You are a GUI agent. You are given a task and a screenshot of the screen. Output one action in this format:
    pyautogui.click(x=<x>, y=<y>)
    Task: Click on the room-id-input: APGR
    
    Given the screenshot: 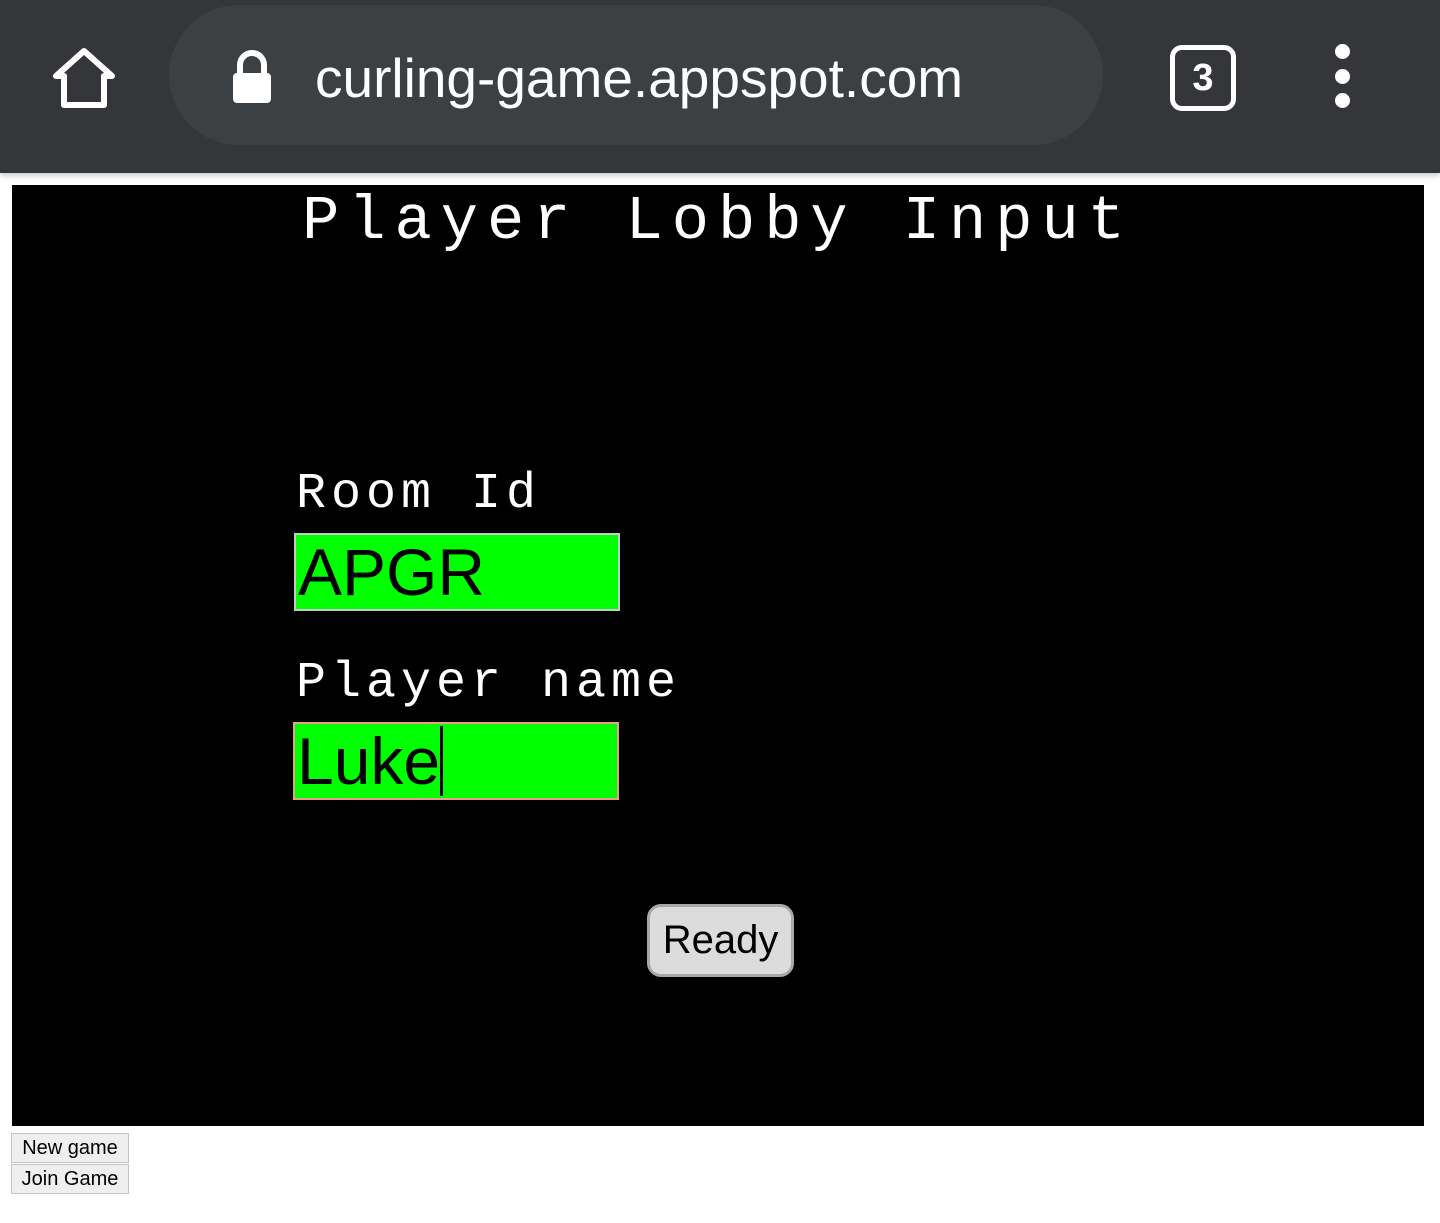 What is the action you would take?
    pyautogui.click(x=457, y=572)
    